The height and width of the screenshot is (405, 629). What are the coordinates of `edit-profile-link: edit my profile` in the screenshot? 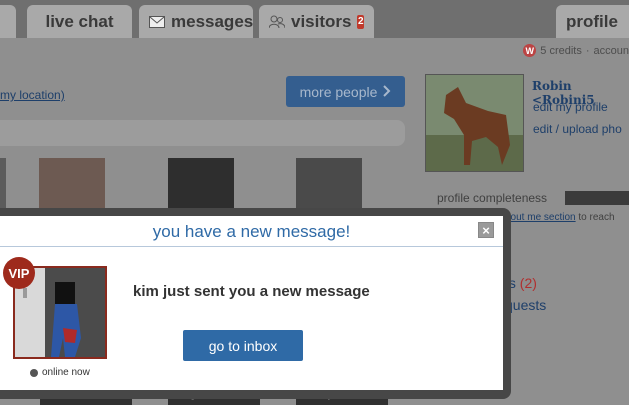 It's located at (570, 107).